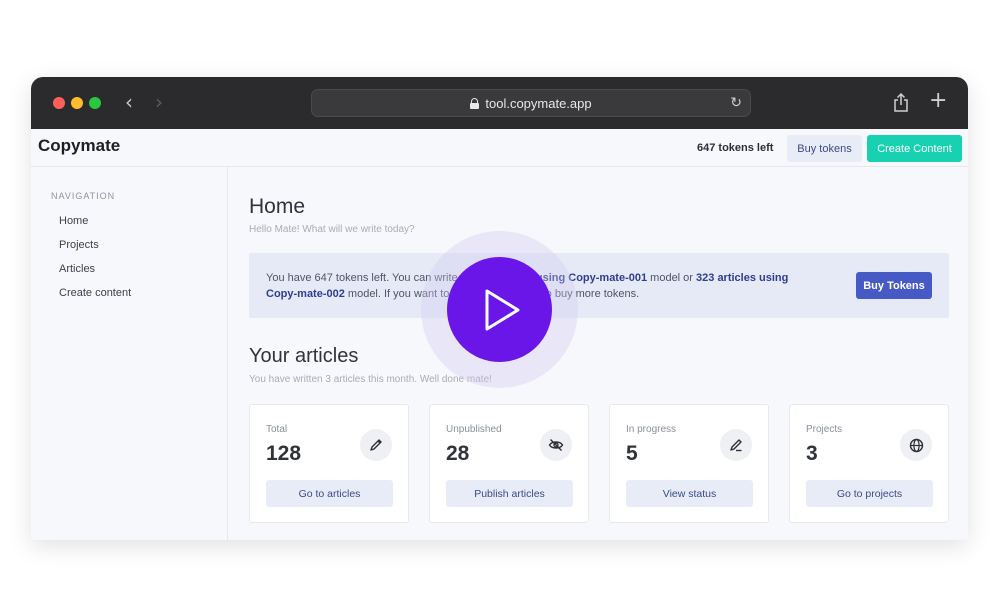  I want to click on browser-titlebar: ‹ › tool.copymate.app ↻ +, so click(499, 103).